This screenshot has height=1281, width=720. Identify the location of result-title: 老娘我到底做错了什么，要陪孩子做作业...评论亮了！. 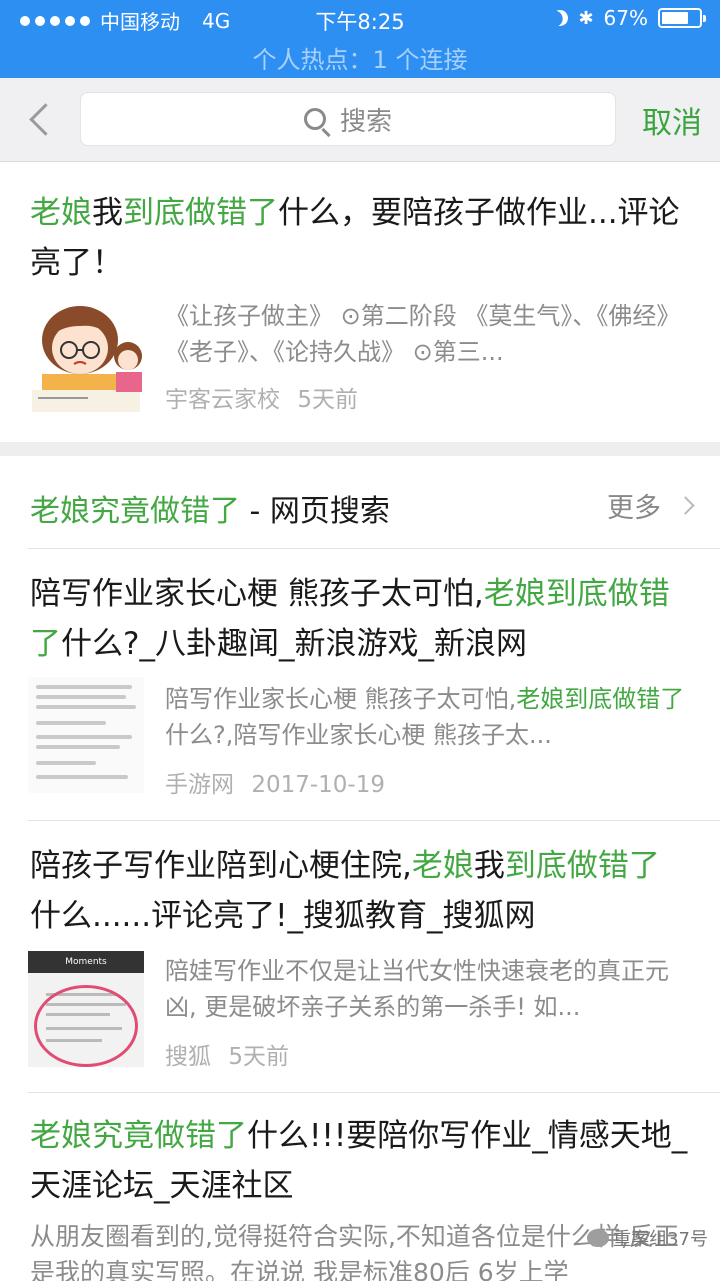
(360, 238).